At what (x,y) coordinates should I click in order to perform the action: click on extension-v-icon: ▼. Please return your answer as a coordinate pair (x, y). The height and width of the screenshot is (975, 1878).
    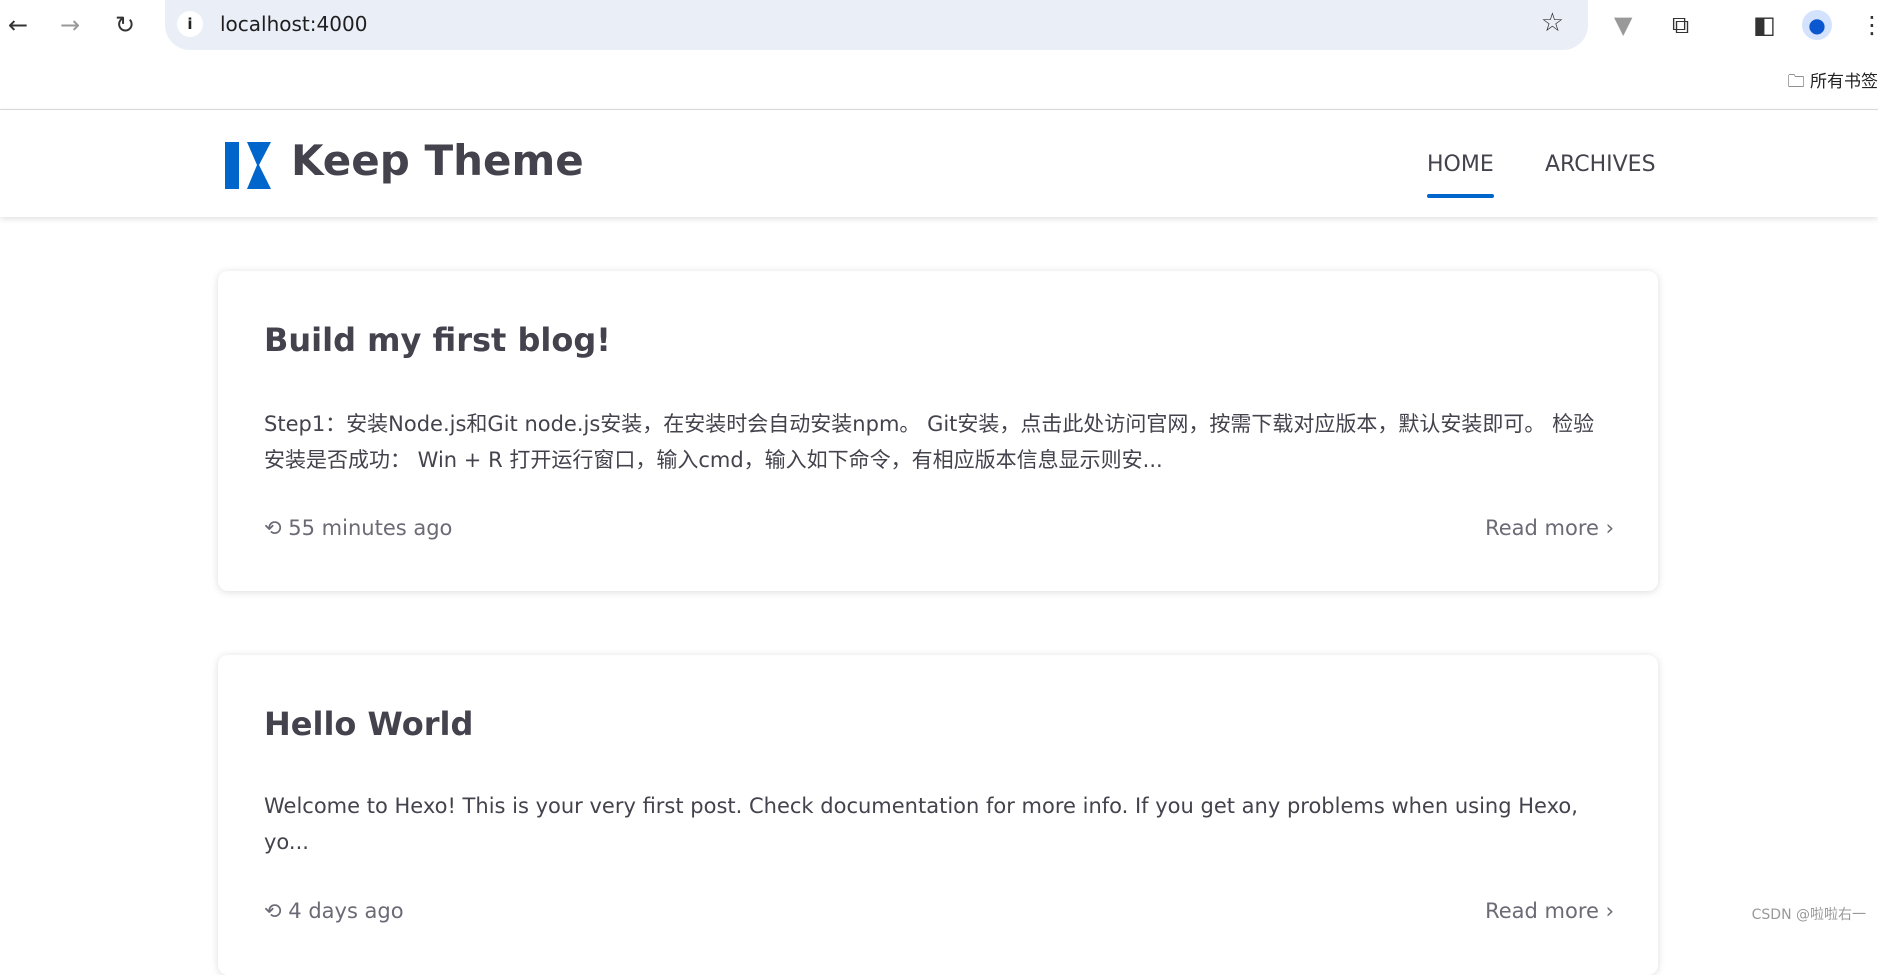
    Looking at the image, I should click on (1623, 25).